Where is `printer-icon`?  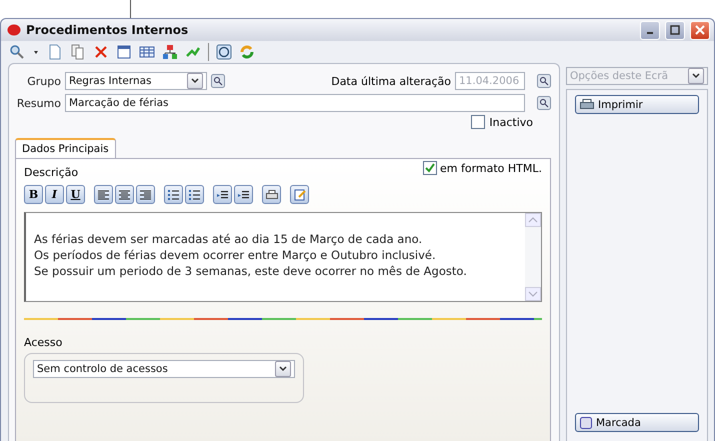 printer-icon is located at coordinates (587, 104).